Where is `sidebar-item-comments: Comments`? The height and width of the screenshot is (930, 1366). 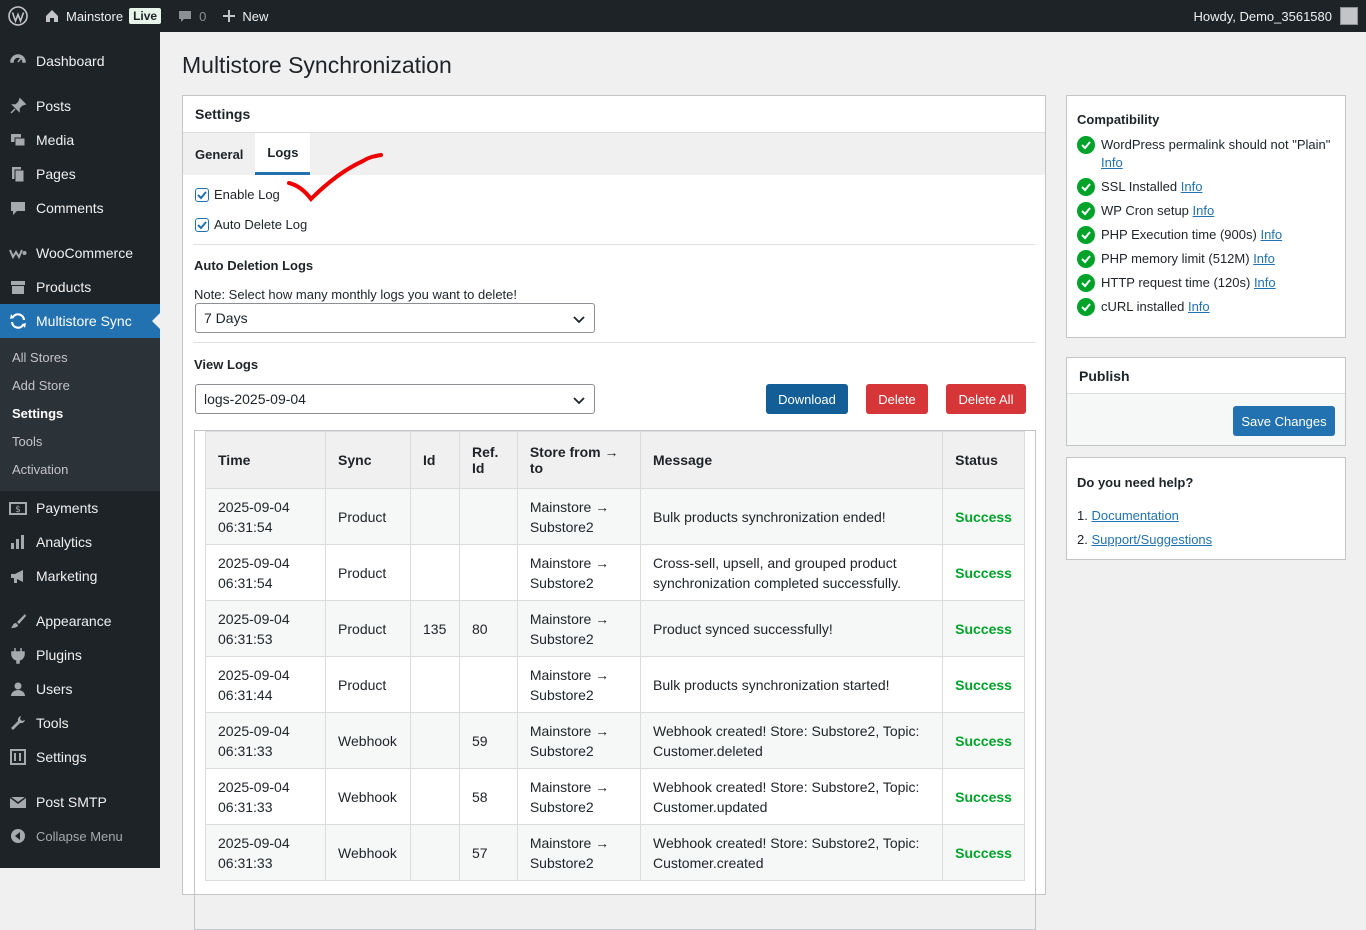 sidebar-item-comments: Comments is located at coordinates (80, 208).